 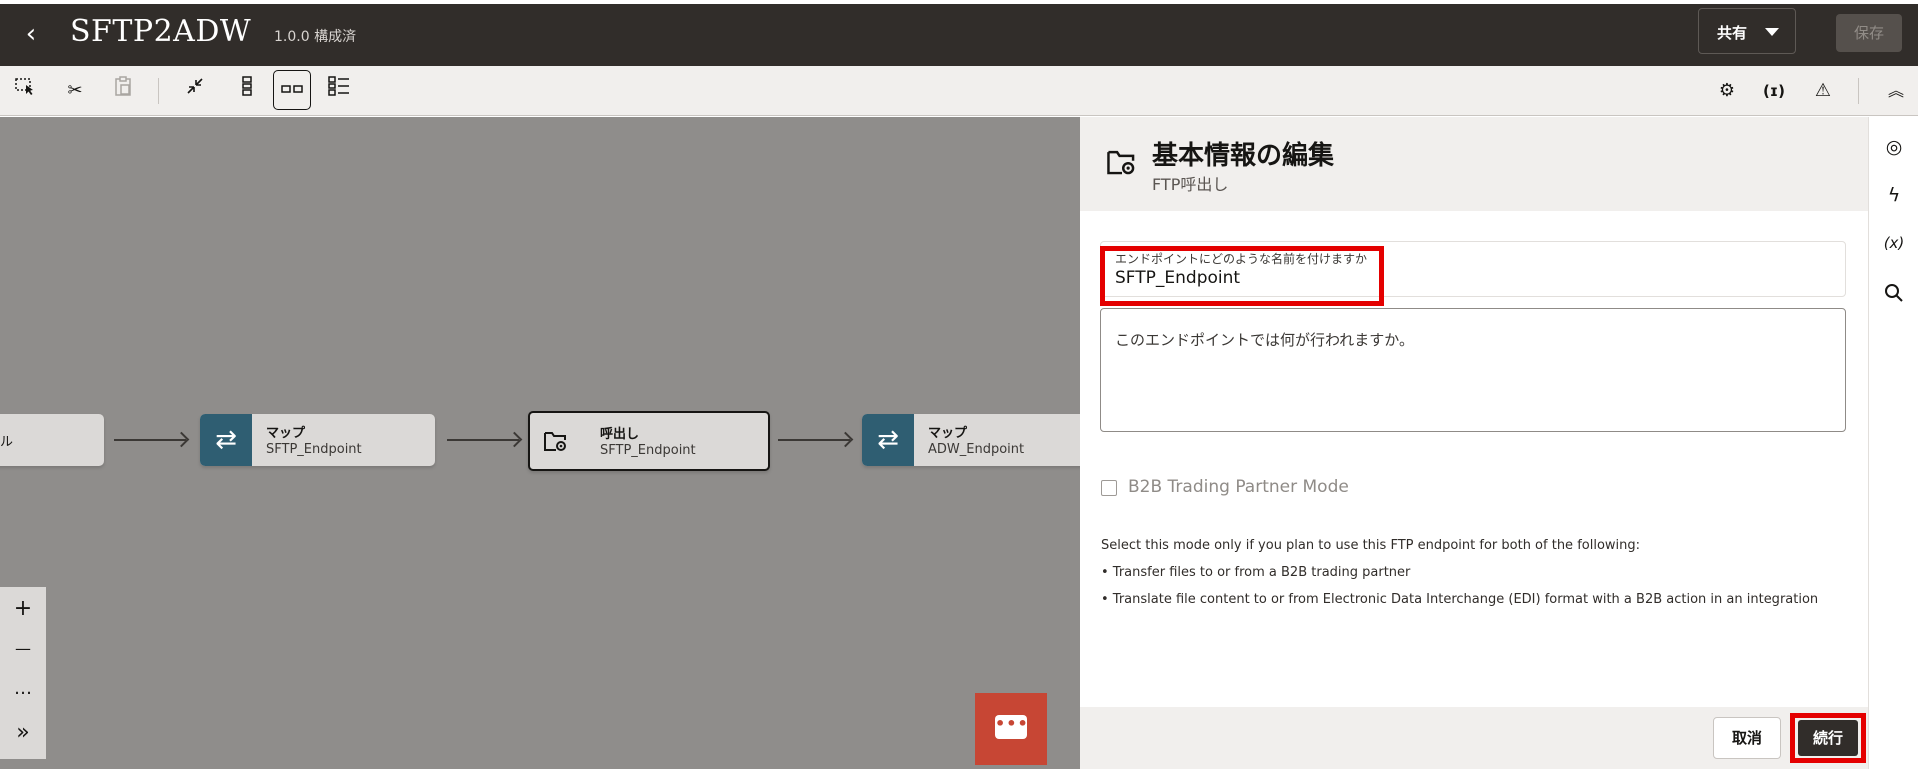 I want to click on back-chevron-icon: ‹, so click(x=31, y=34).